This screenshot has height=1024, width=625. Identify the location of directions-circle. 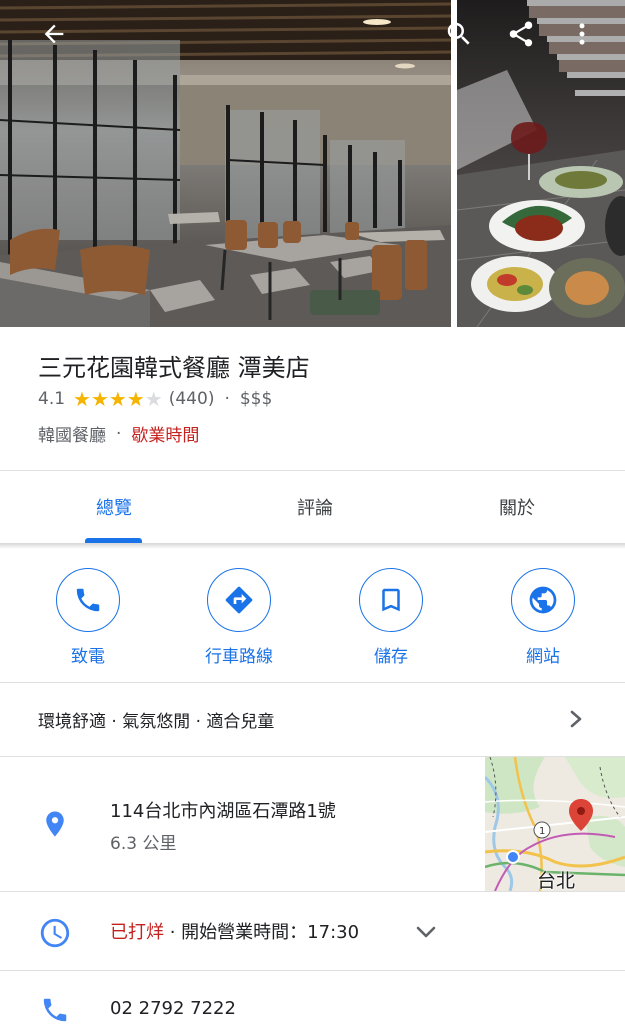
(239, 600).